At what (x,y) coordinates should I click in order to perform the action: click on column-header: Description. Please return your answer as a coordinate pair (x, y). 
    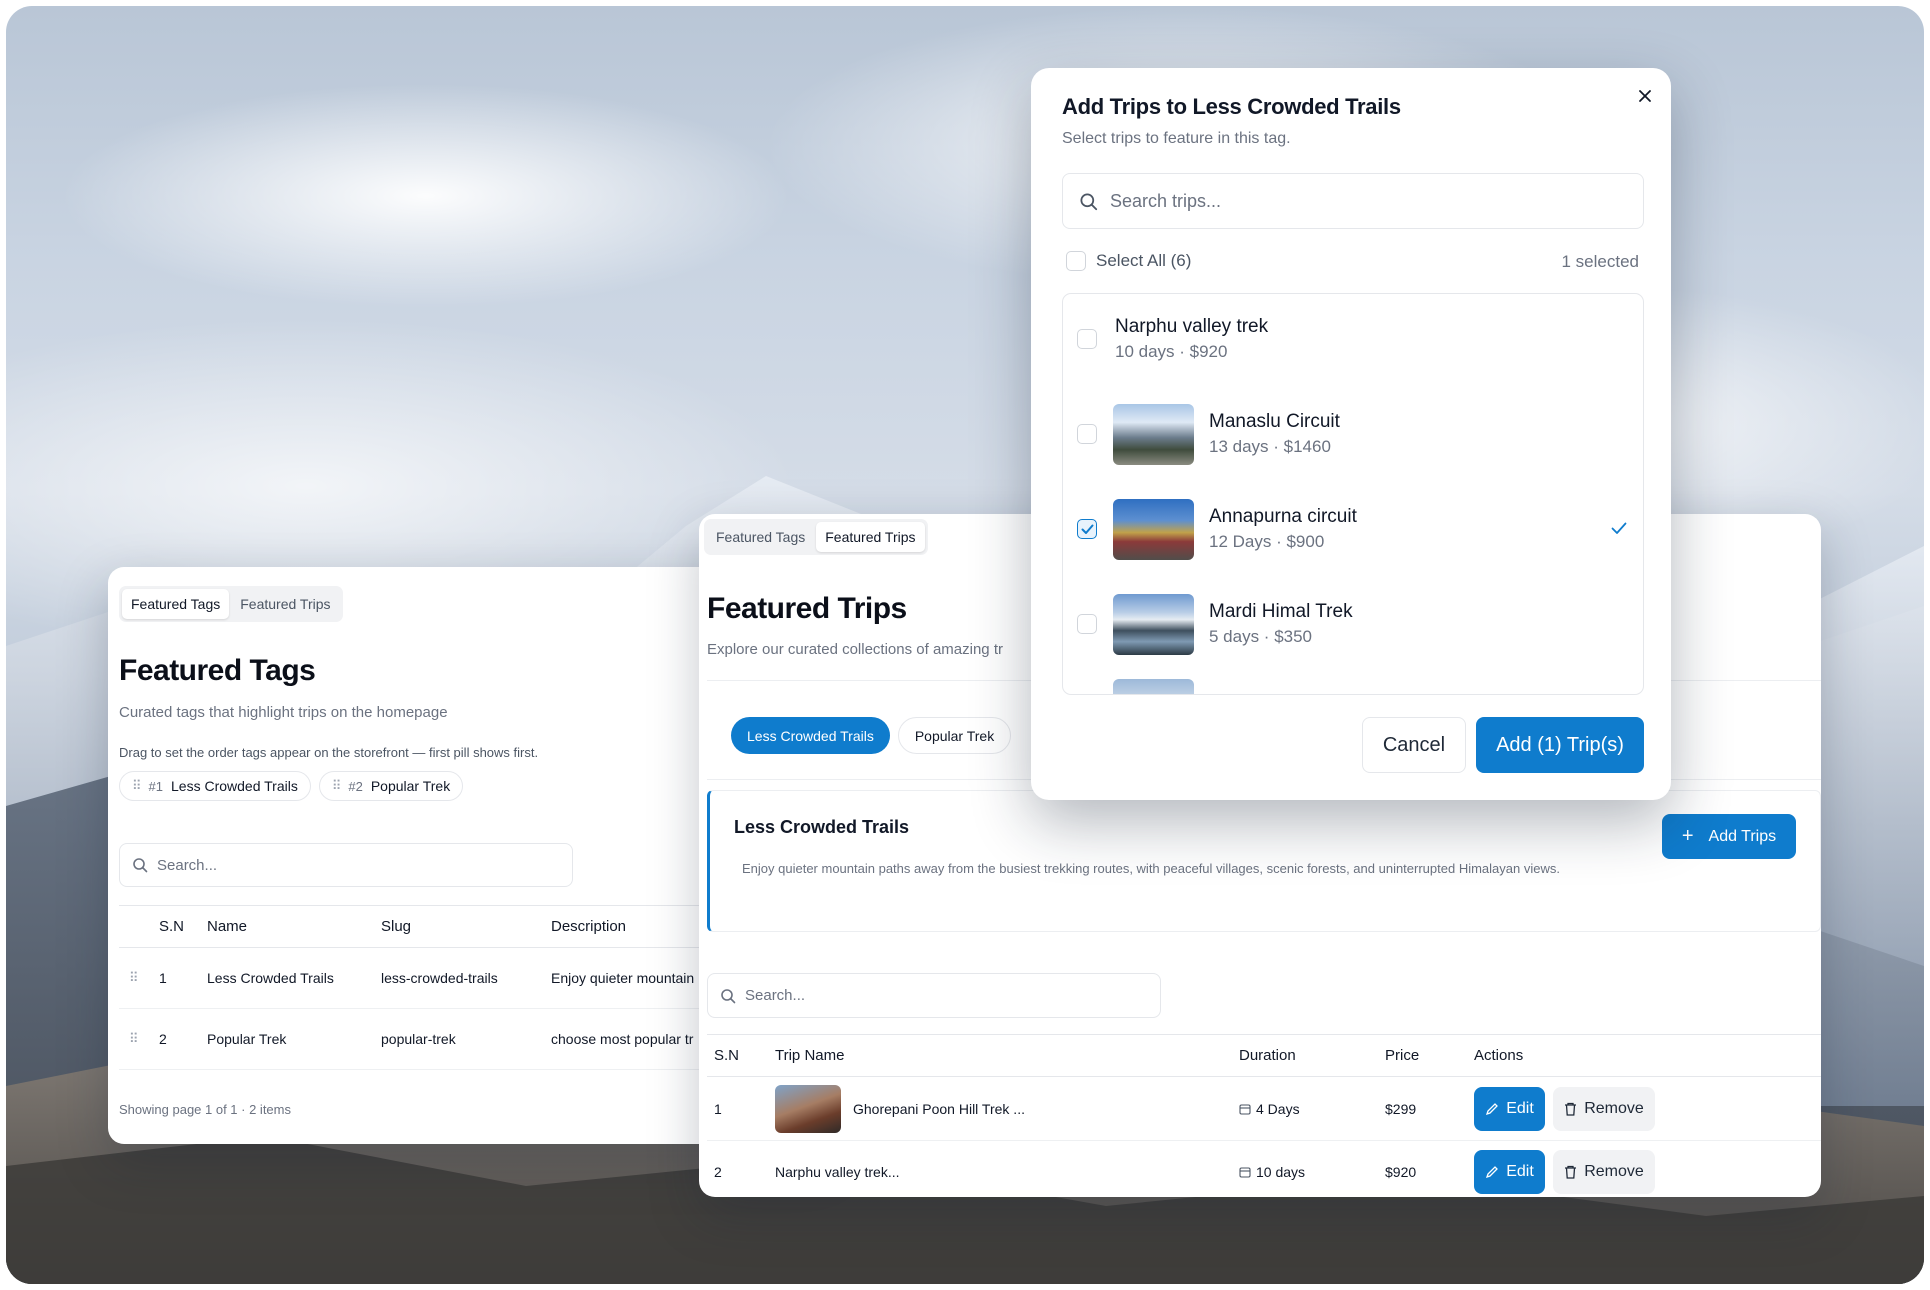
    Looking at the image, I should click on (589, 926).